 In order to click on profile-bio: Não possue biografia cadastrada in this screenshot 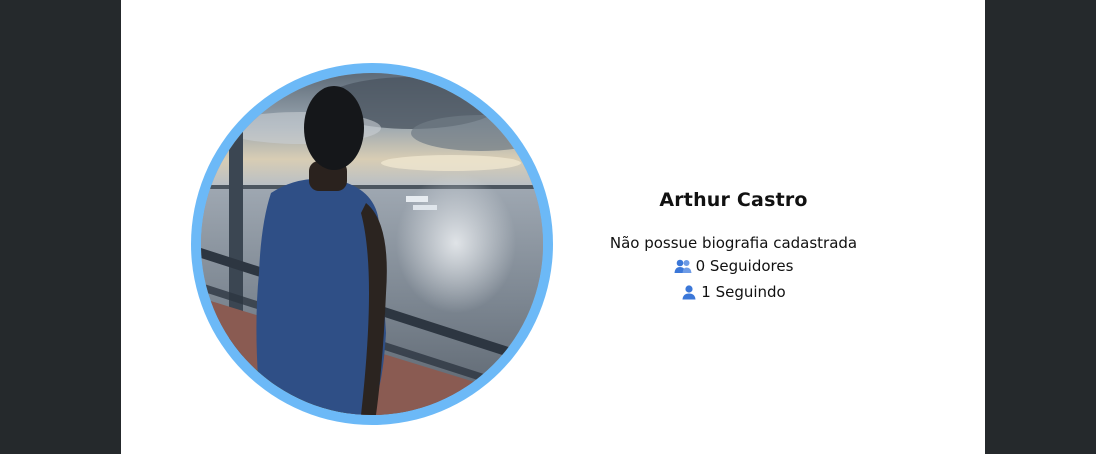, I will do `click(733, 243)`.